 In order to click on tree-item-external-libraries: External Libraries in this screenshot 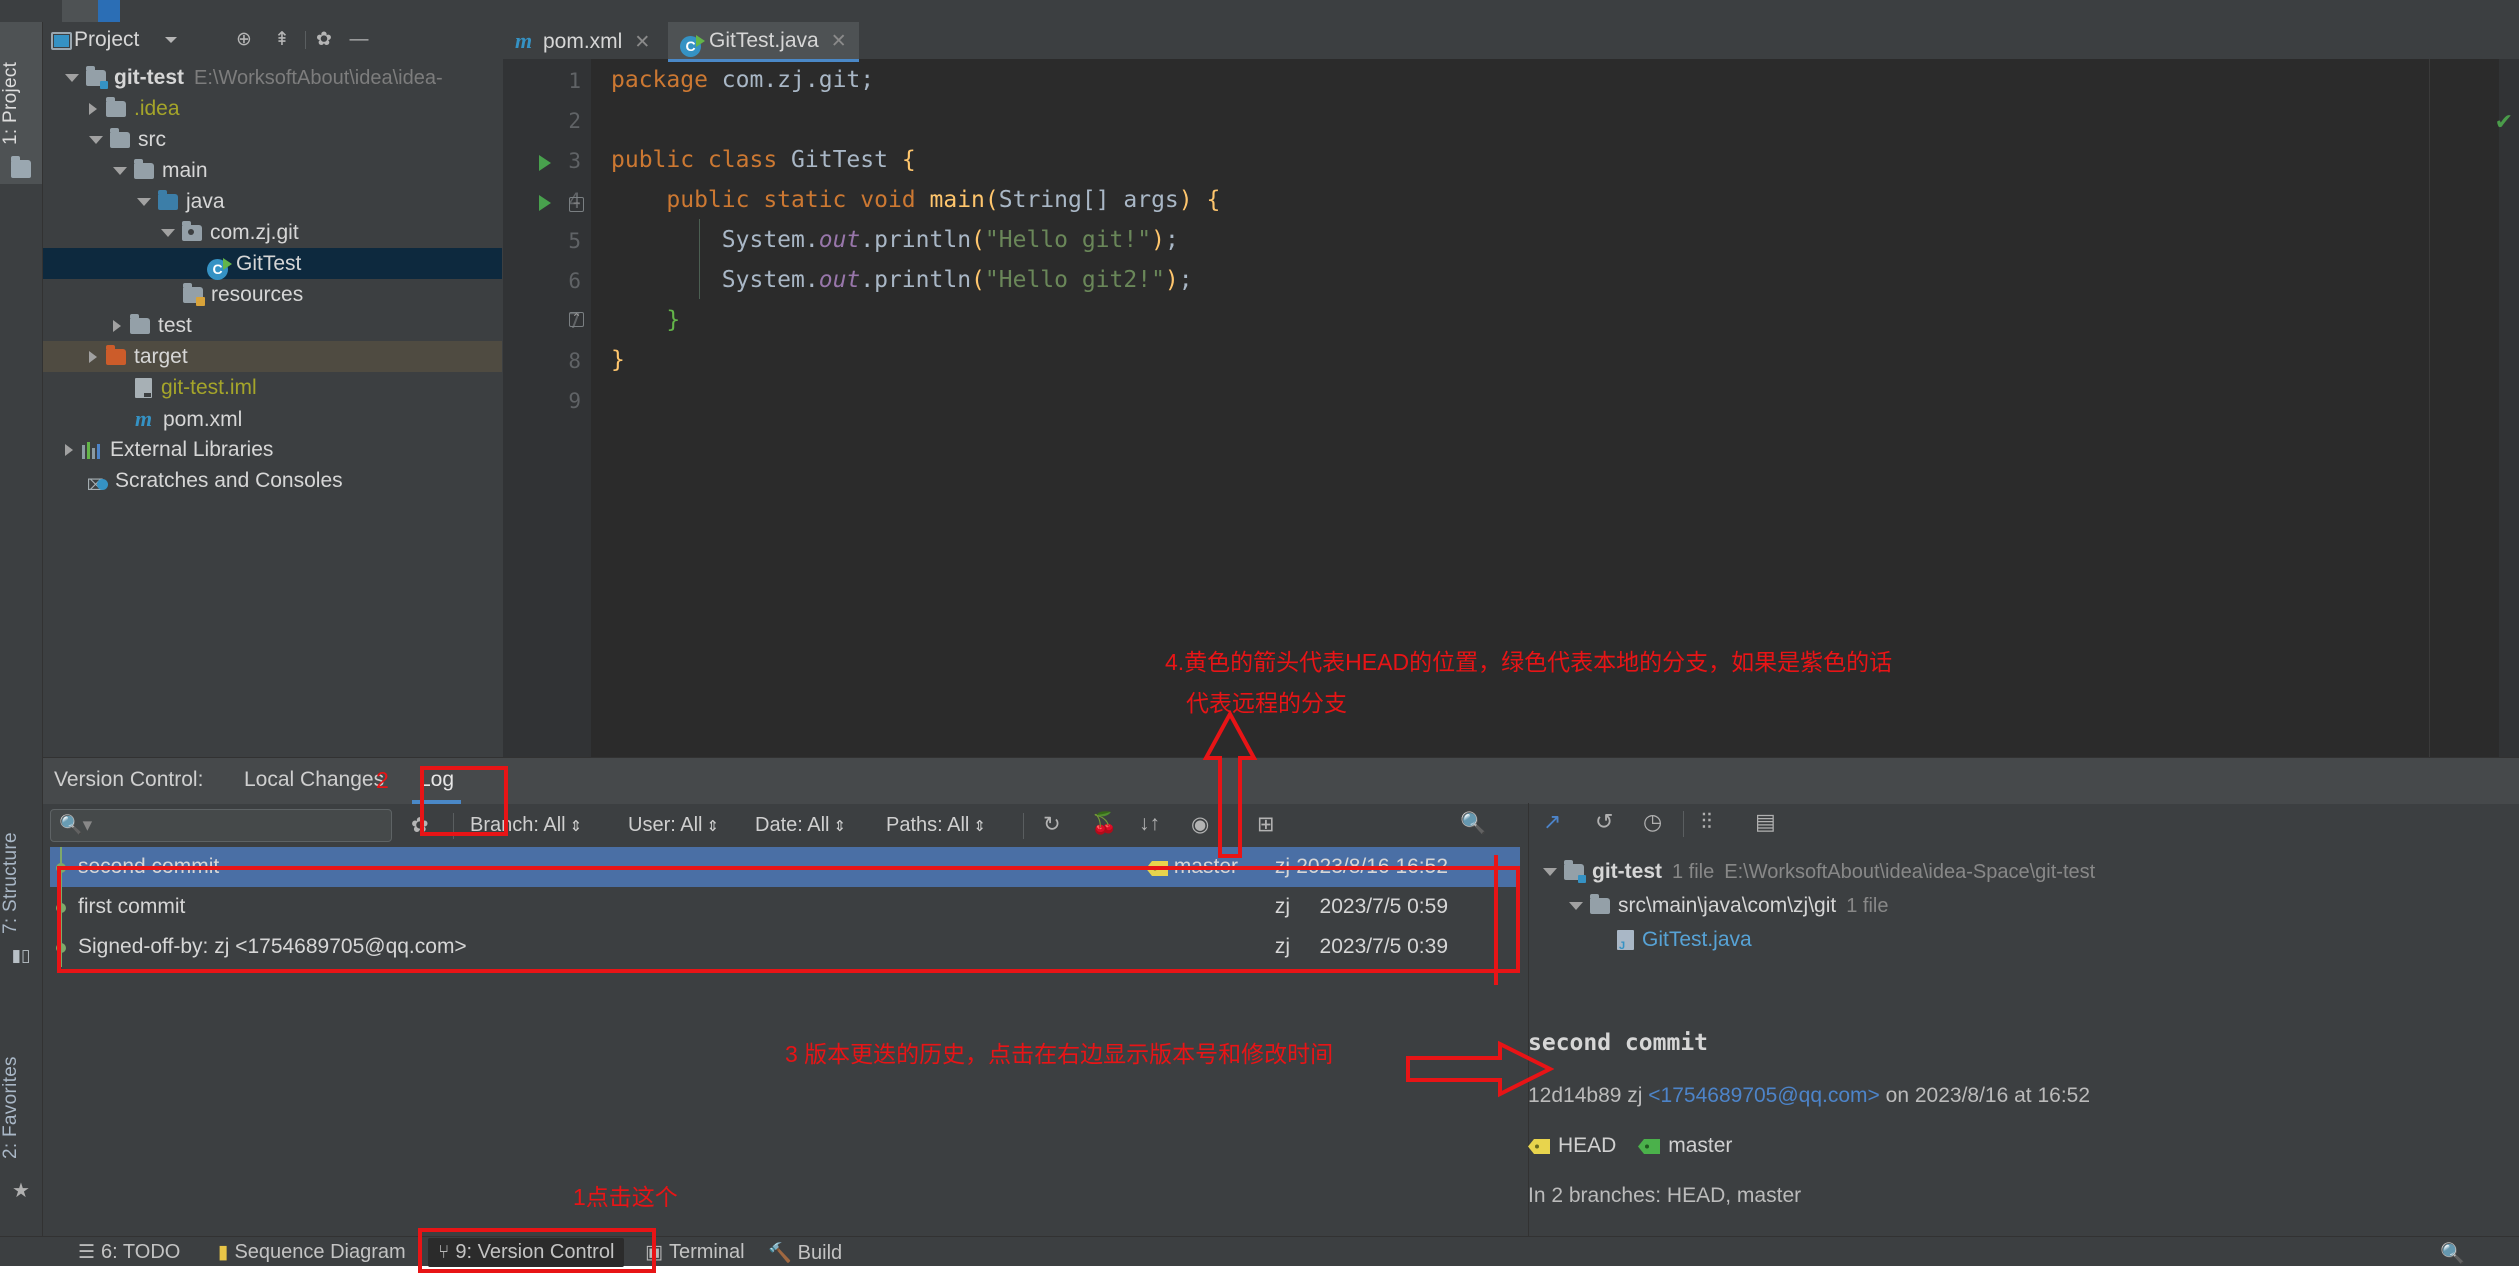, I will do `click(272, 449)`.